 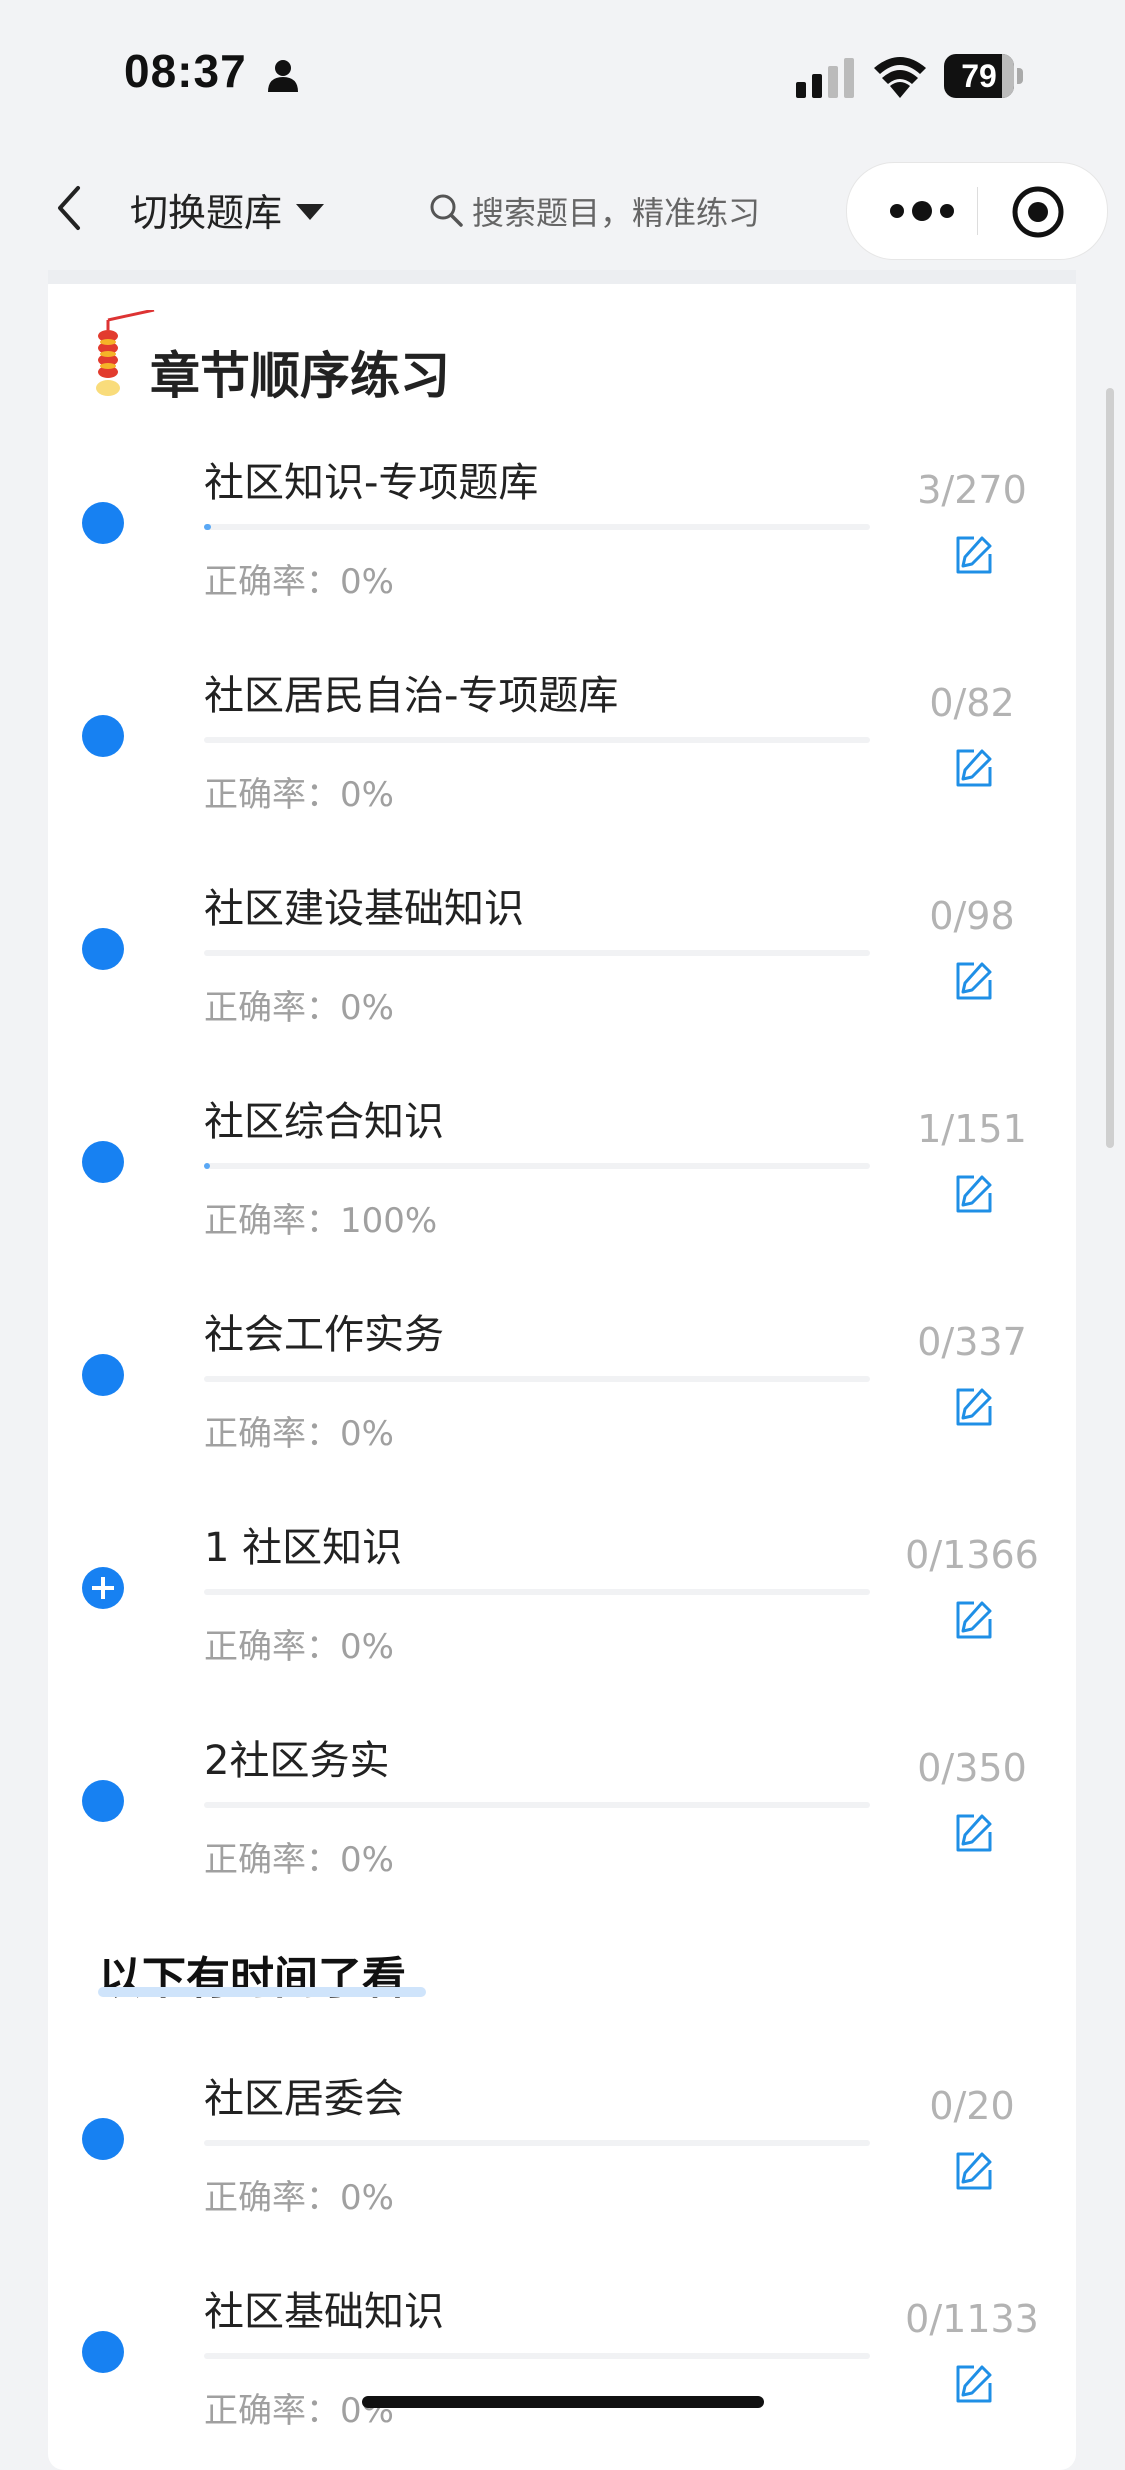 What do you see at coordinates (922, 211) in the screenshot?
I see `more-icon` at bounding box center [922, 211].